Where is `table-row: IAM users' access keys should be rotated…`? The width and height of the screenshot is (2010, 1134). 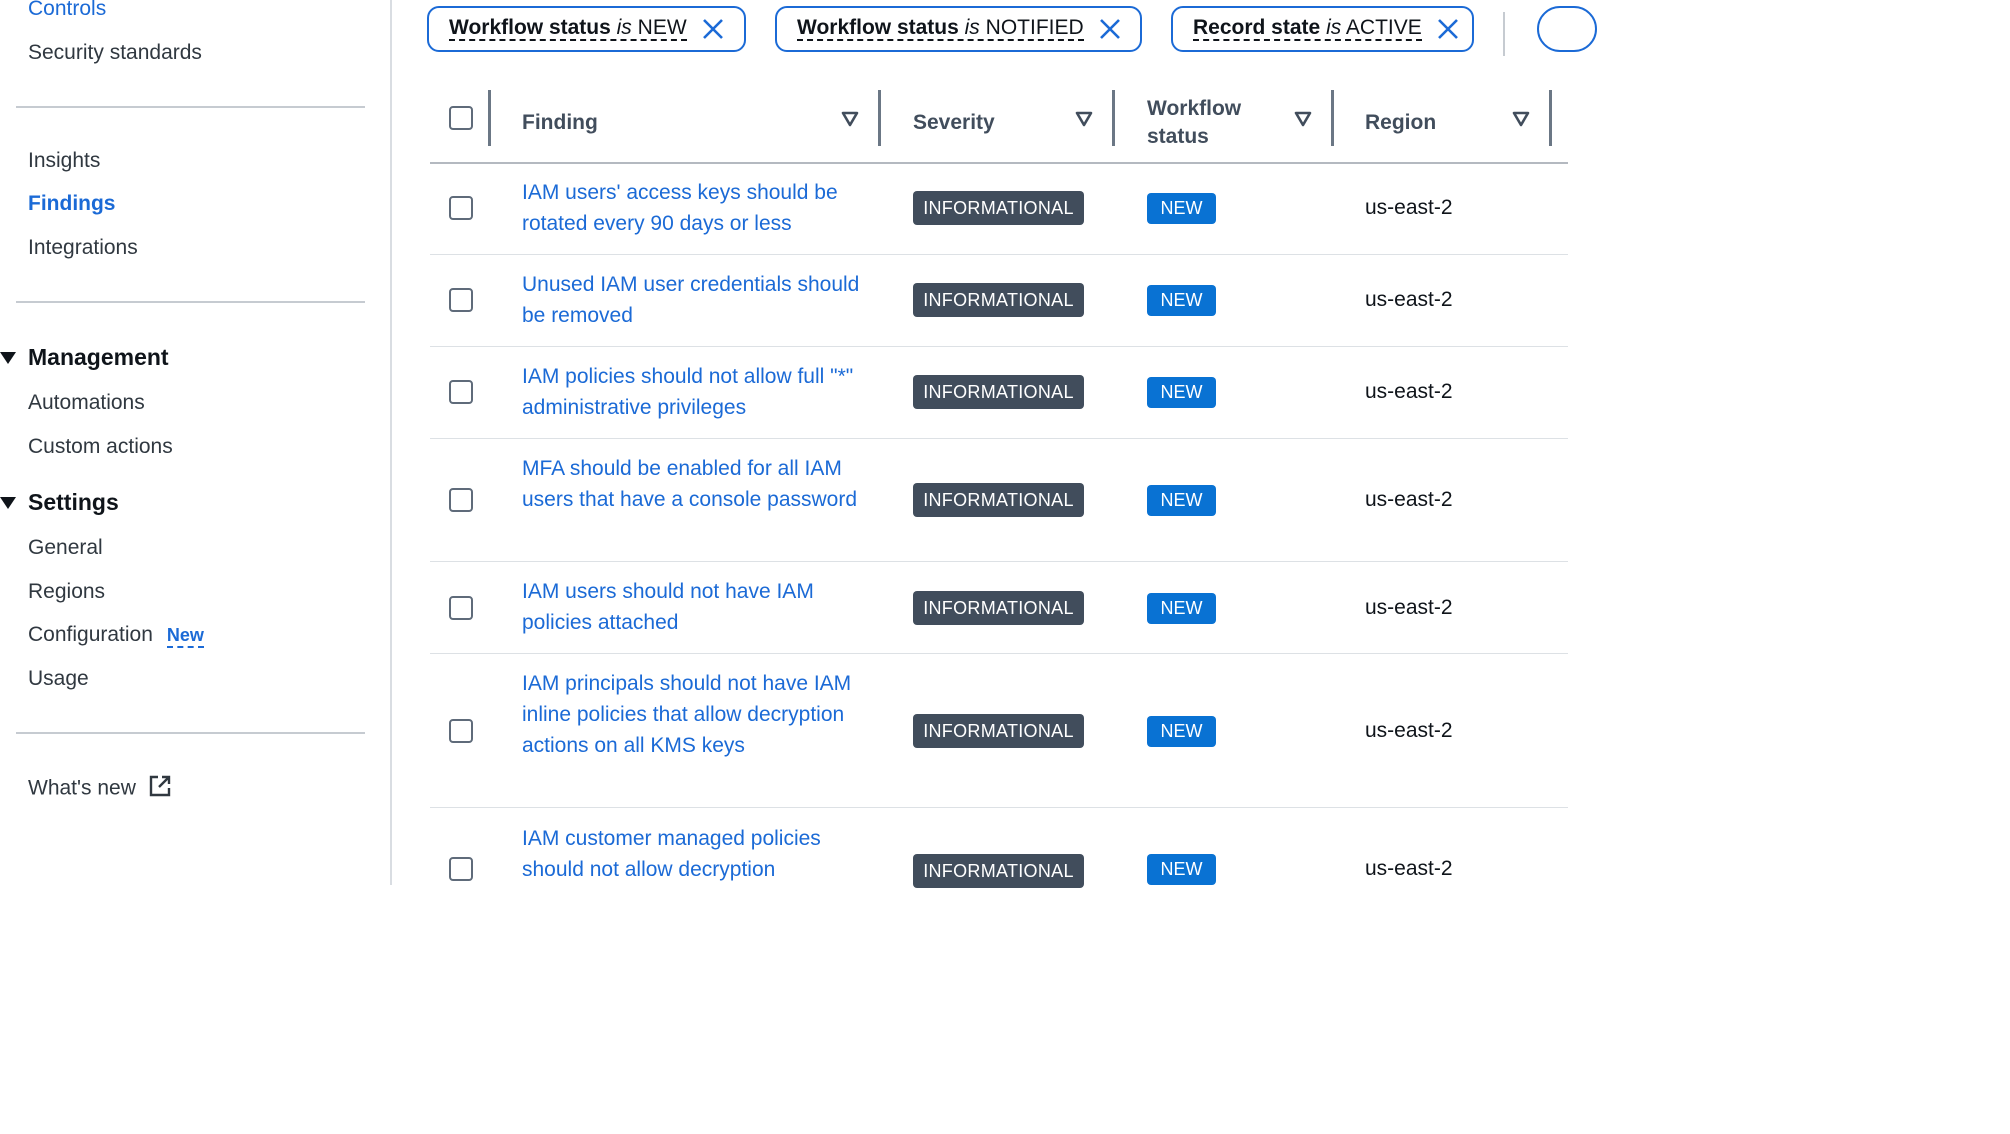 table-row: IAM users' access keys should be rotated… is located at coordinates (999, 208).